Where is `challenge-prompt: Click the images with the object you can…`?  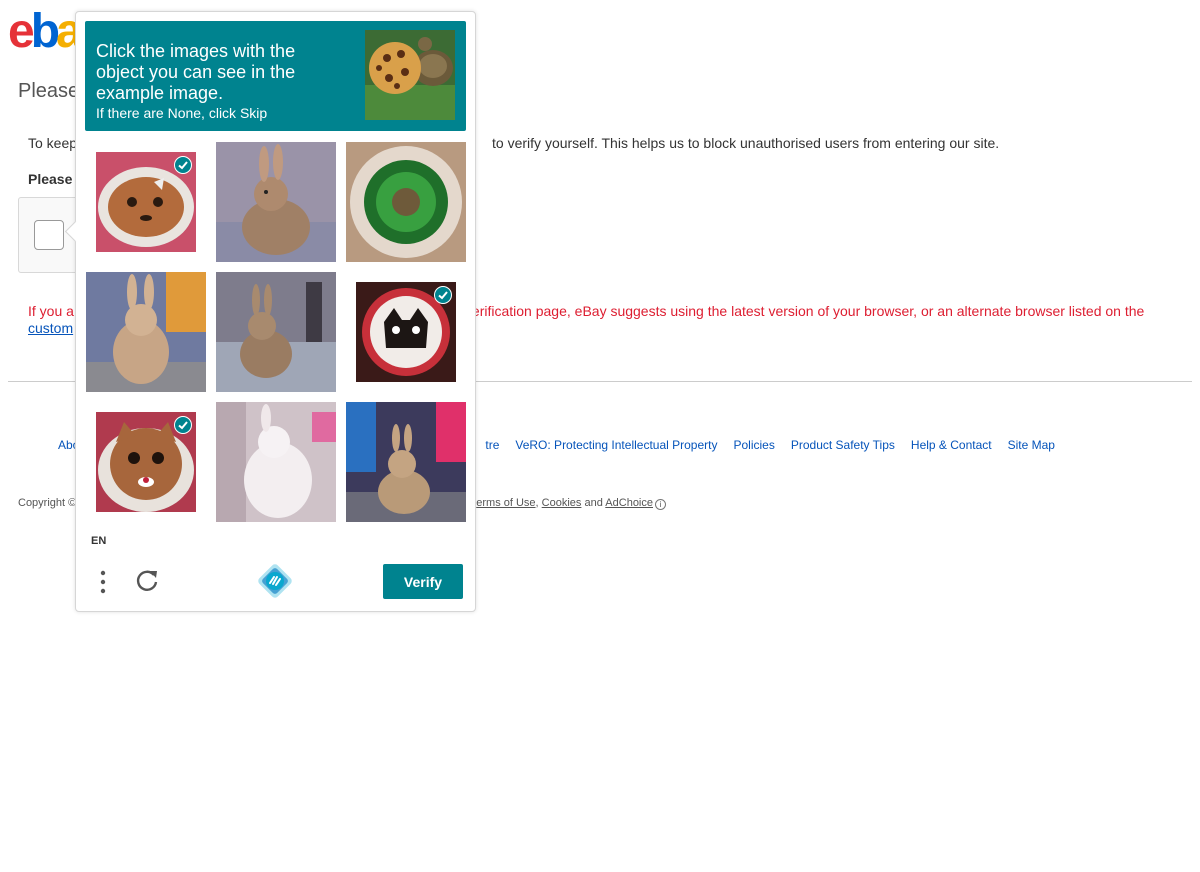 challenge-prompt: Click the images with the object you can… is located at coordinates (275, 76).